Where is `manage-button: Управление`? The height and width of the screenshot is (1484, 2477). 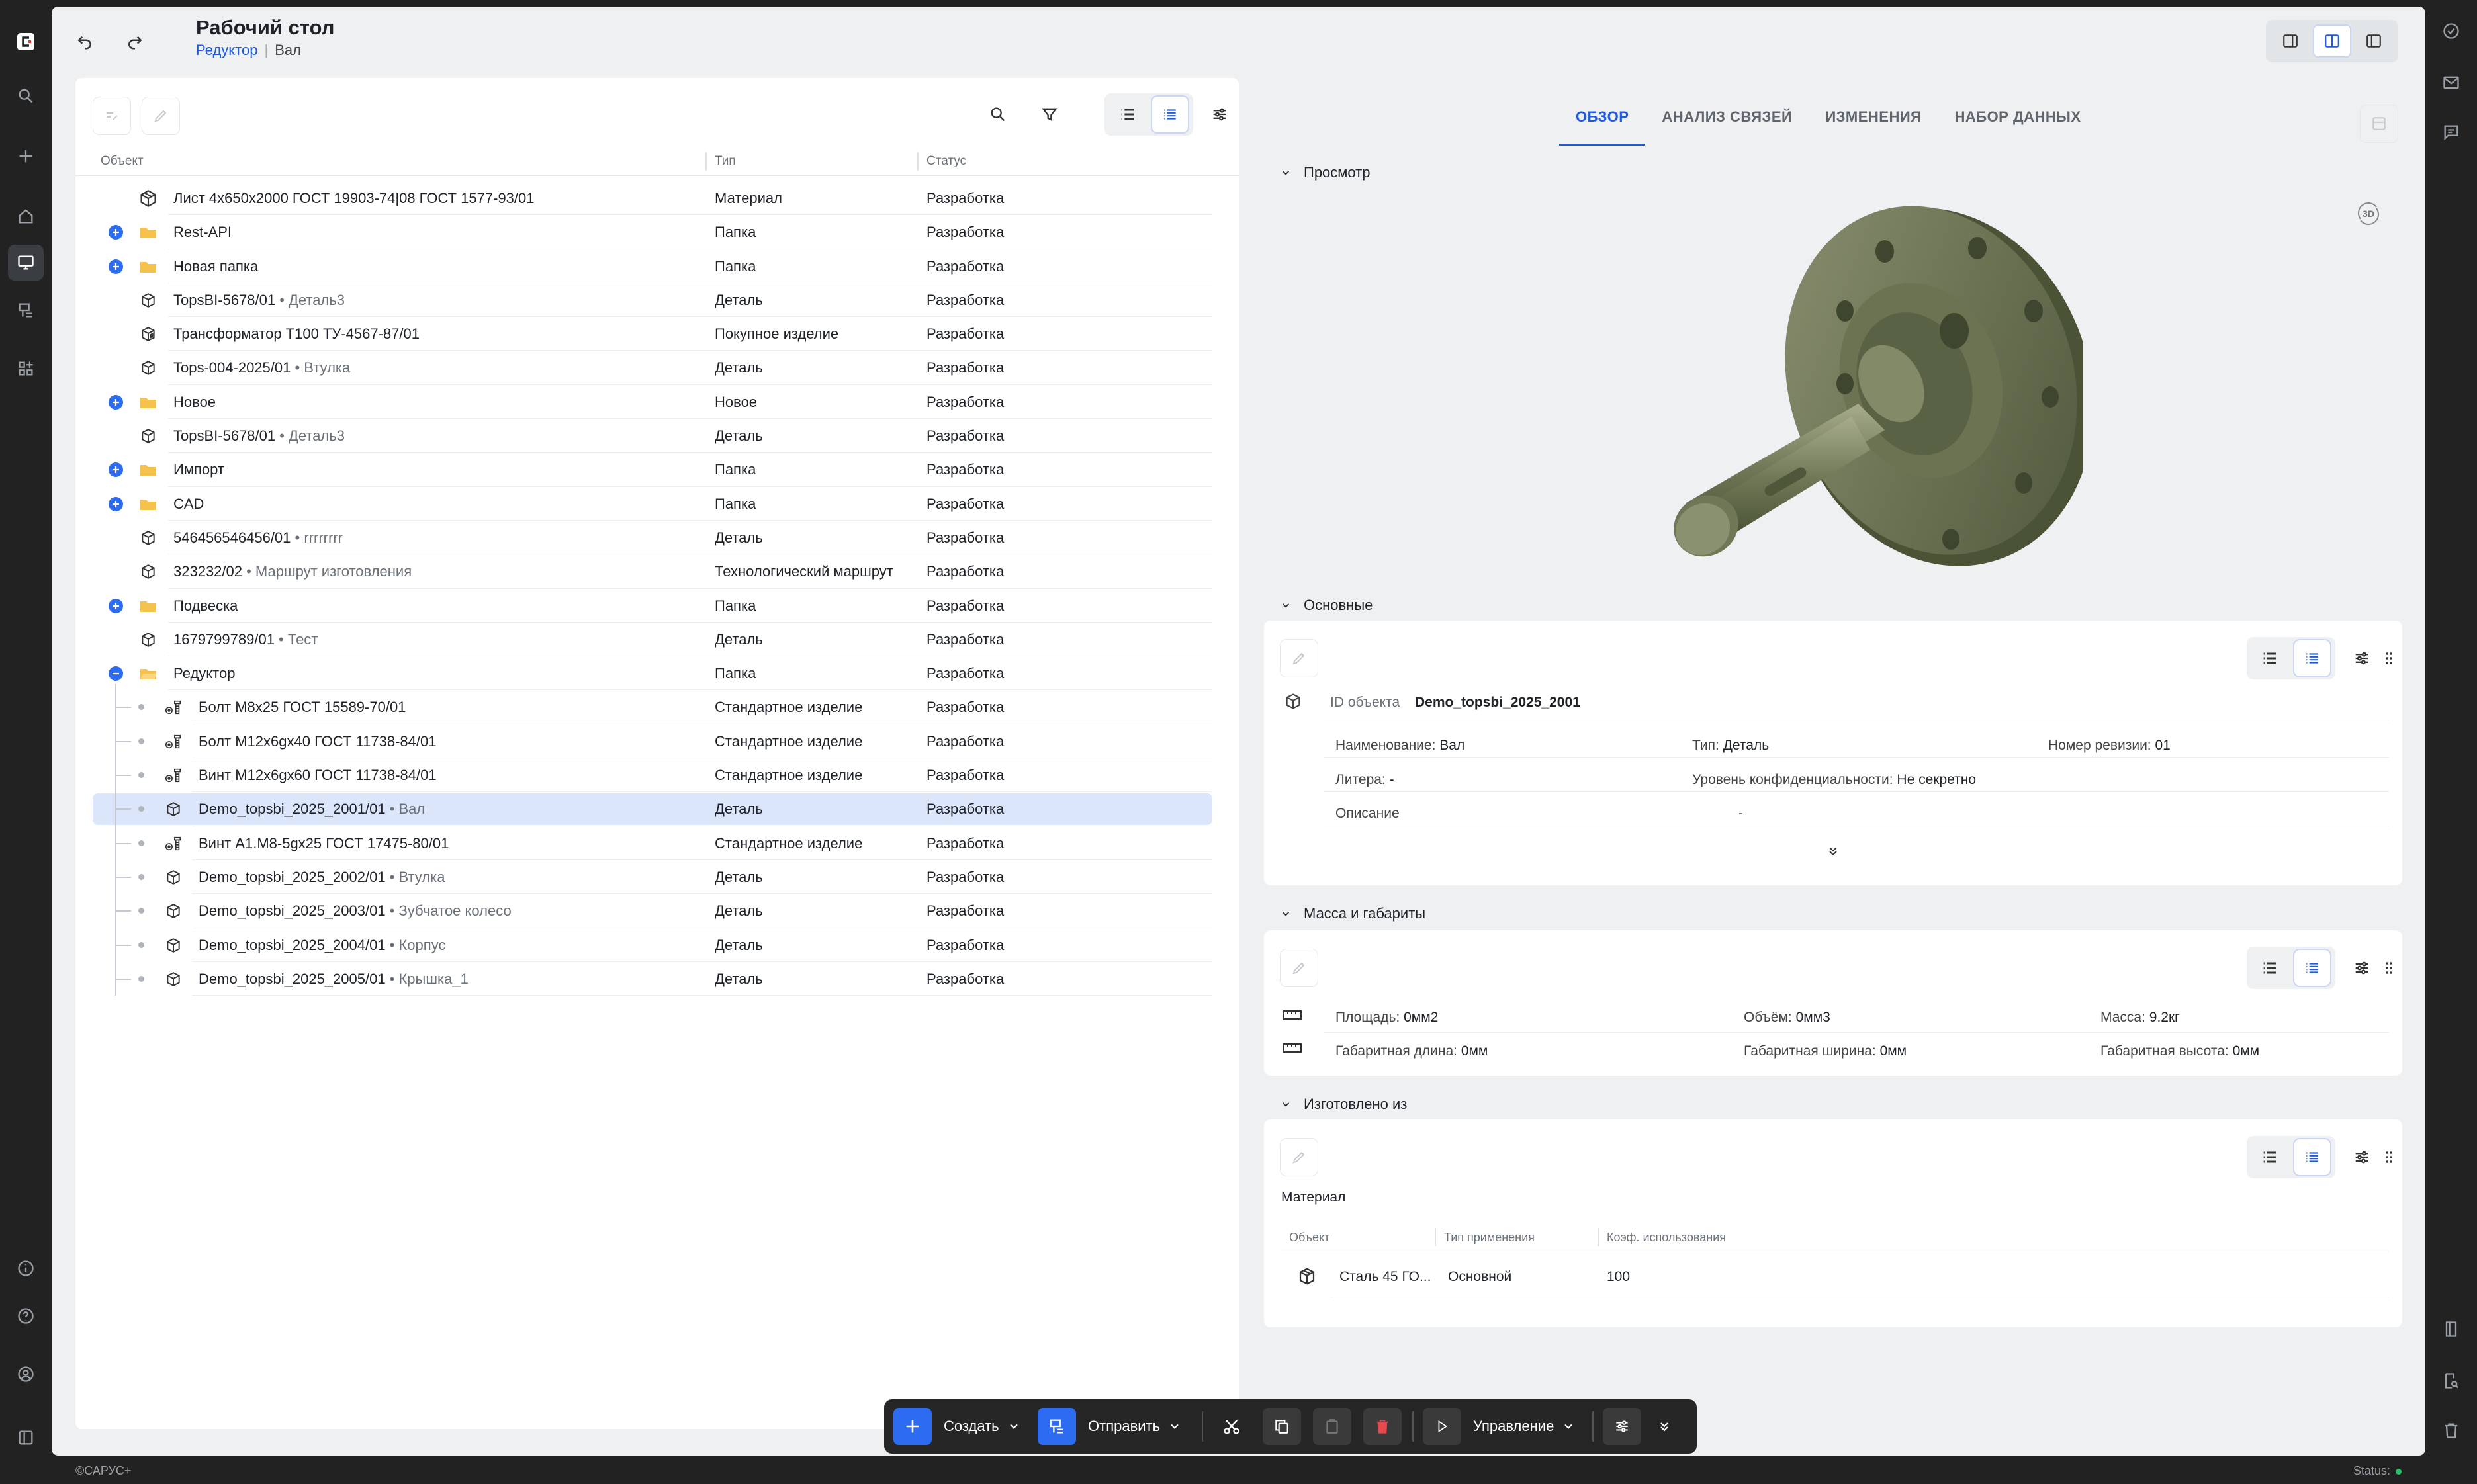
manage-button: Управление is located at coordinates (1524, 1426).